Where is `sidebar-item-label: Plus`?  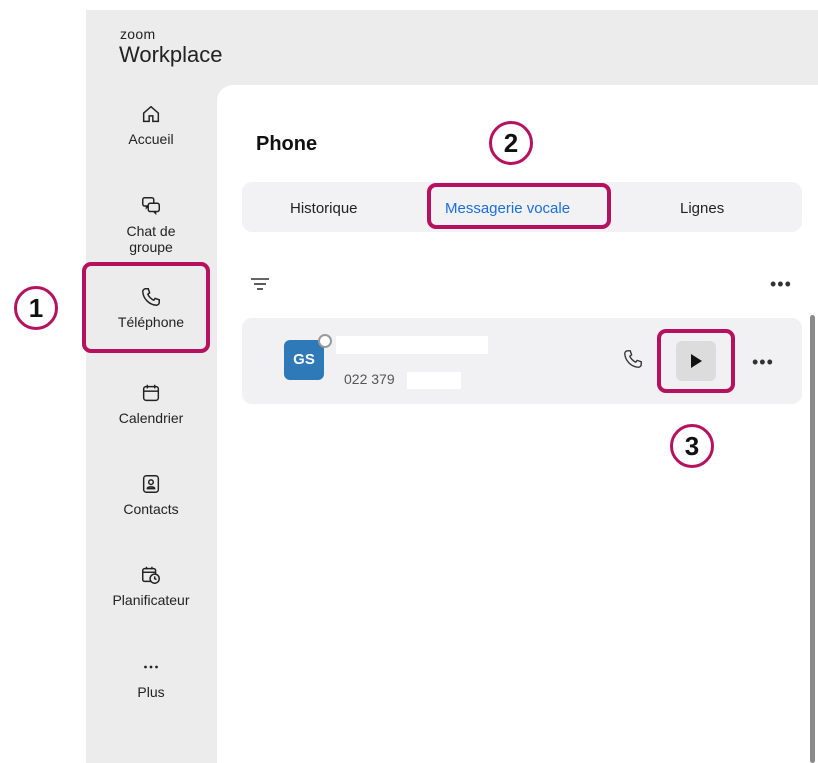 sidebar-item-label: Plus is located at coordinates (151, 692).